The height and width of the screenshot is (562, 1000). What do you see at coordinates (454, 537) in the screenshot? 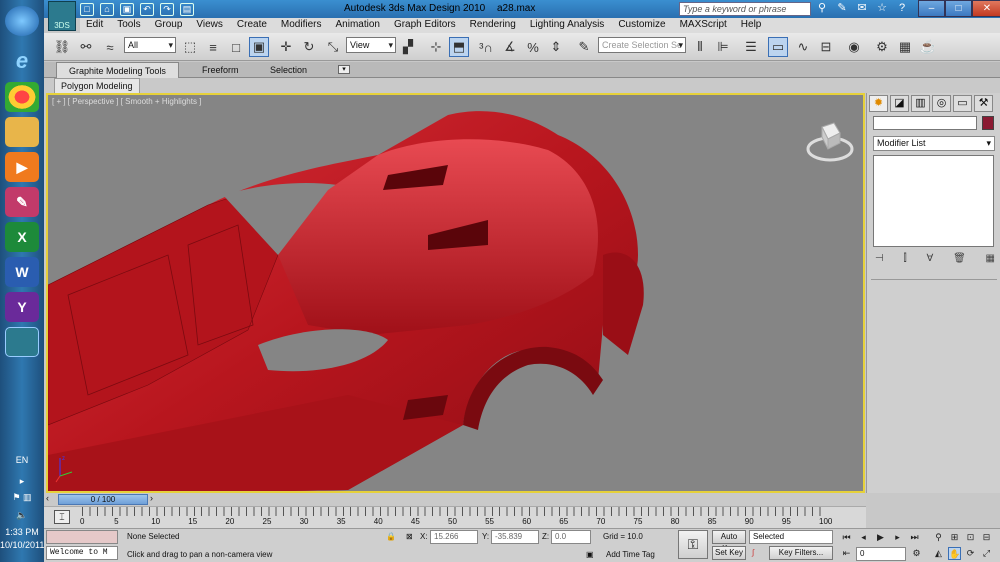
I see `x-coordinate-field: 15.266` at bounding box center [454, 537].